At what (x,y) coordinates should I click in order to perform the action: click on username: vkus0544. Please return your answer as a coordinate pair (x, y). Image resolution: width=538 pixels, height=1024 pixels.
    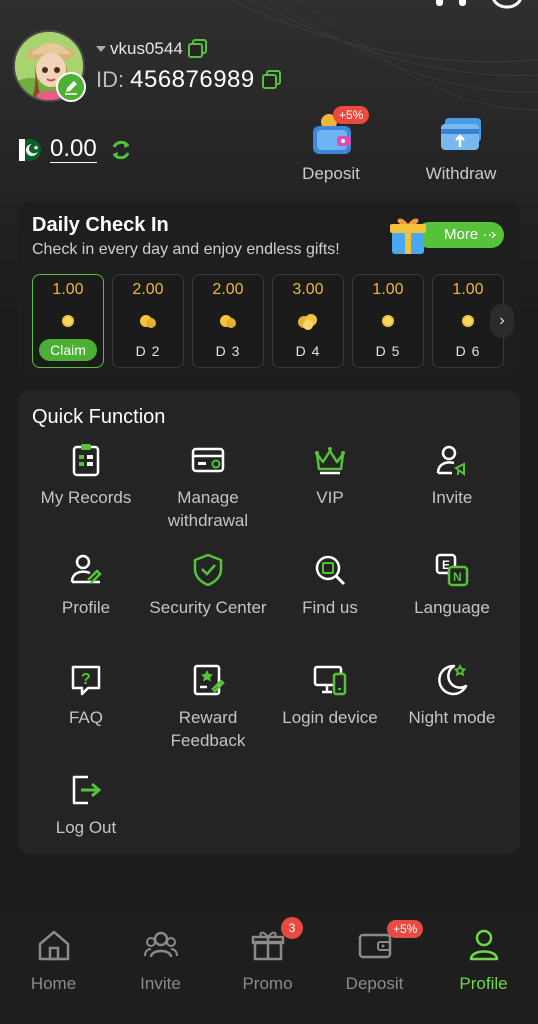
    Looking at the image, I should click on (146, 48).